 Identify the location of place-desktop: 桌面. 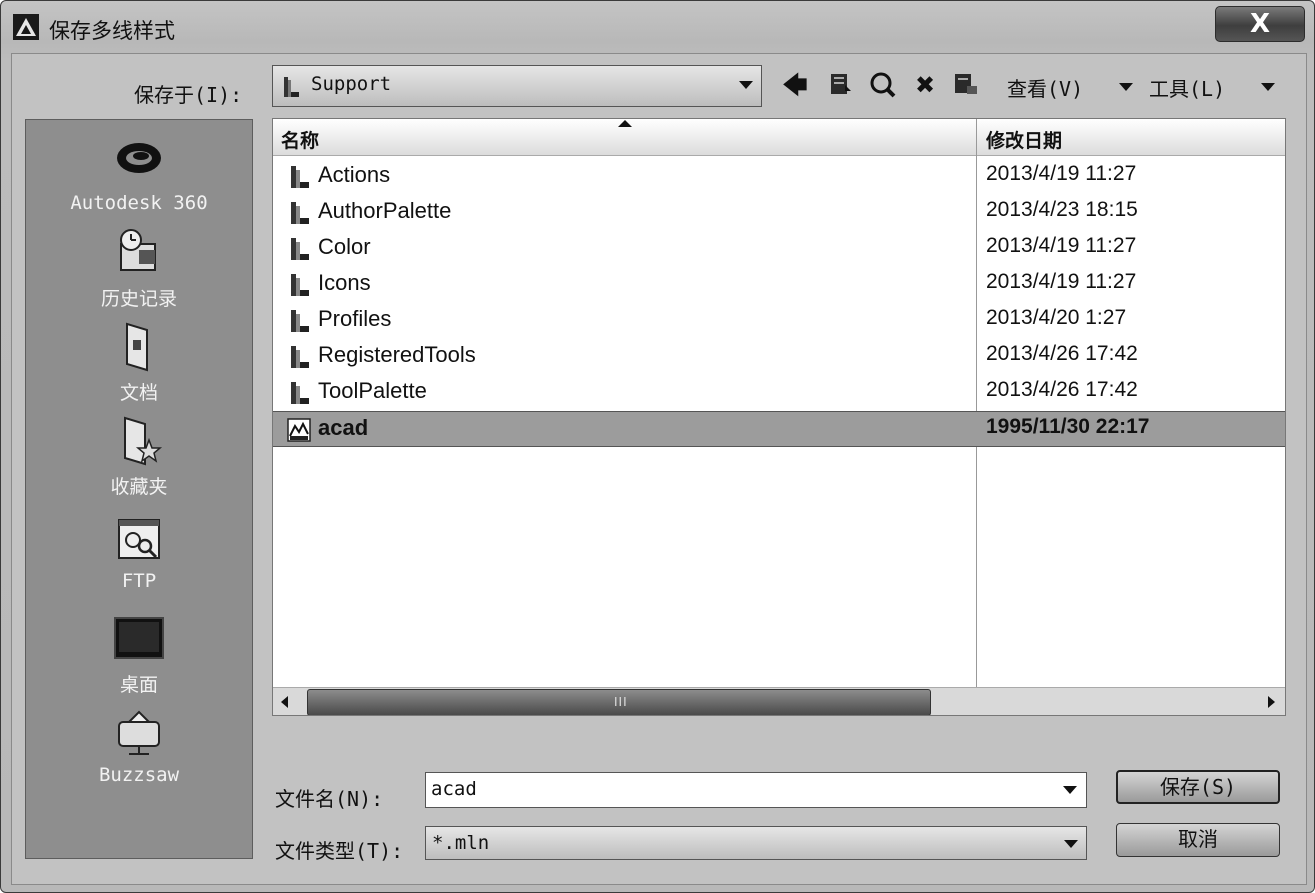
(139, 654).